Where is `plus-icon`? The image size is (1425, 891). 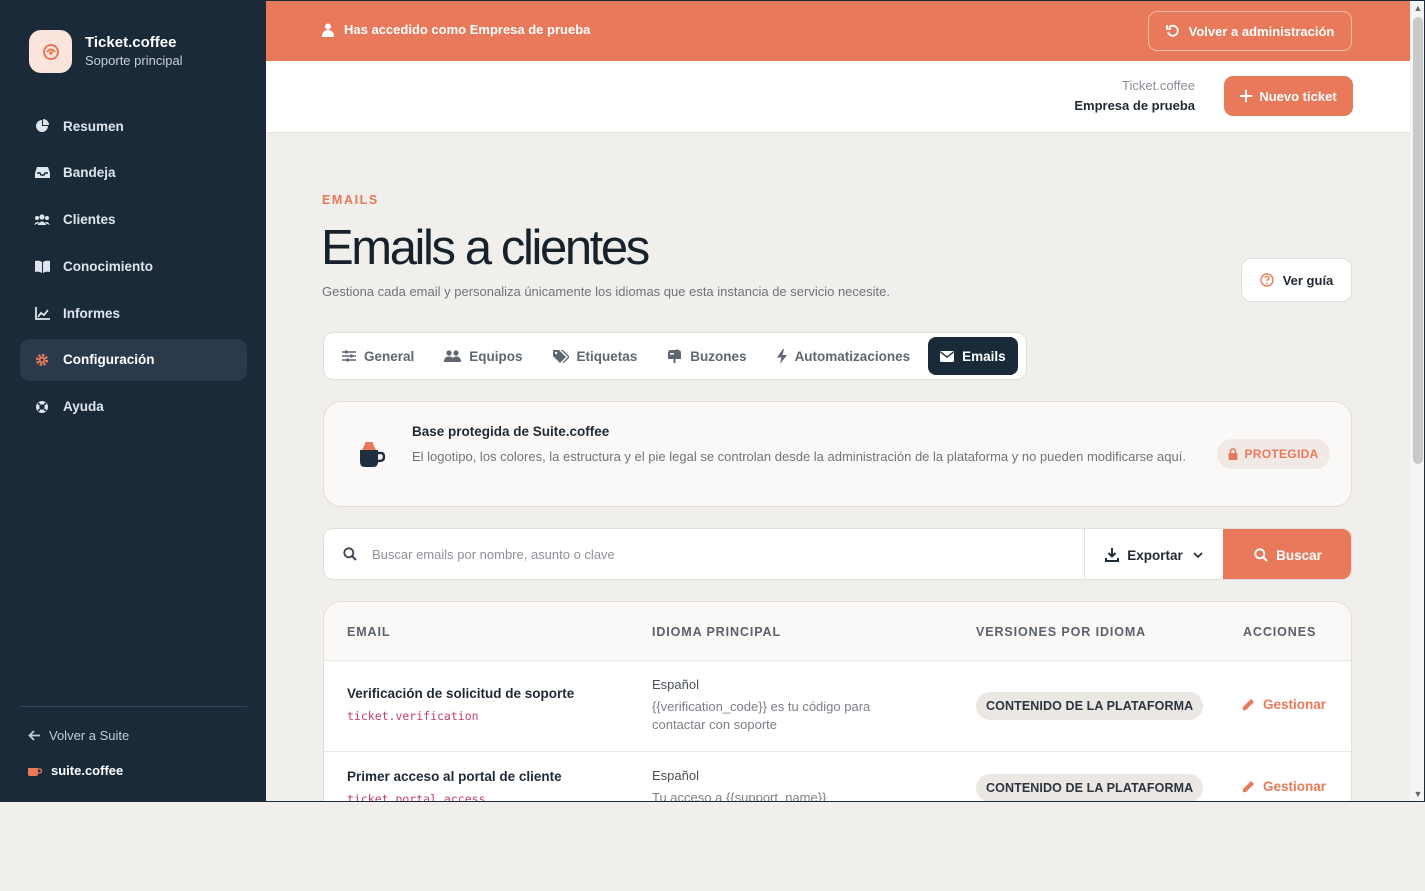
plus-icon is located at coordinates (1246, 96).